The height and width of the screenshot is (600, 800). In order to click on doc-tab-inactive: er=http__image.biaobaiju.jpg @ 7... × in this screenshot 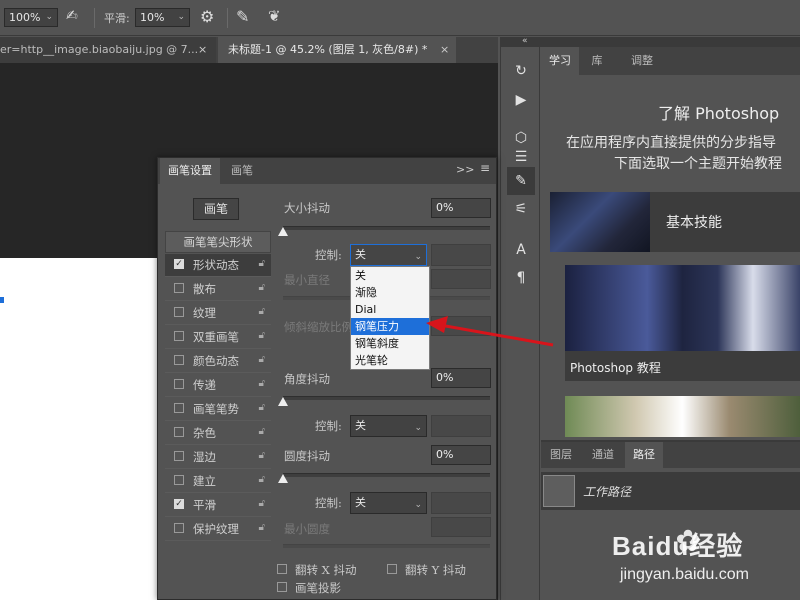, I will do `click(108, 50)`.